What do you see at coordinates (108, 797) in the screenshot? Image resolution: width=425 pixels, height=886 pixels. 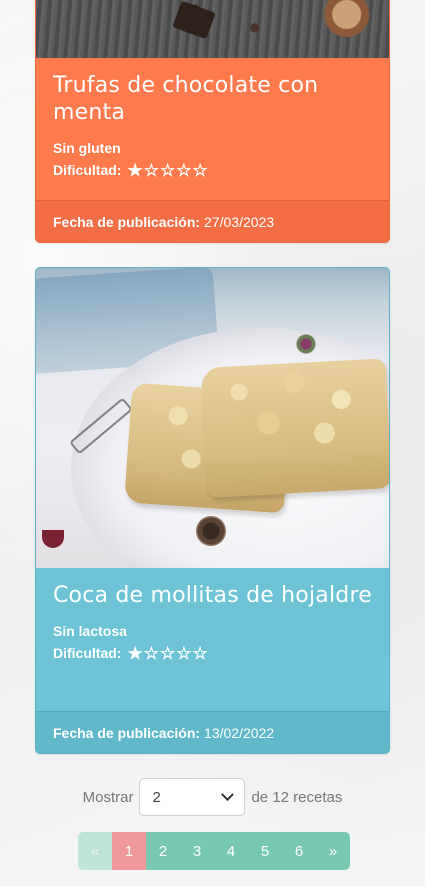 I see `per-page-label: Mostrar` at bounding box center [108, 797].